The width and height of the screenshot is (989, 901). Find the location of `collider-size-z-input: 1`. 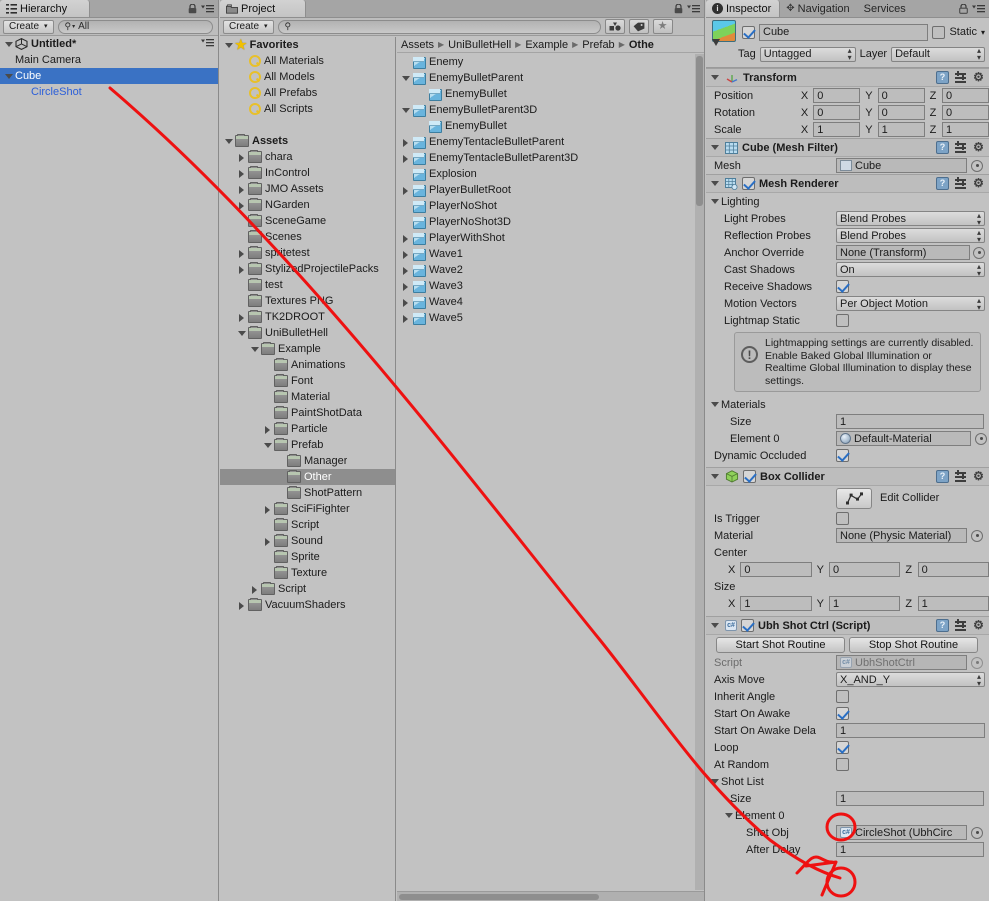

collider-size-z-input: 1 is located at coordinates (953, 603).